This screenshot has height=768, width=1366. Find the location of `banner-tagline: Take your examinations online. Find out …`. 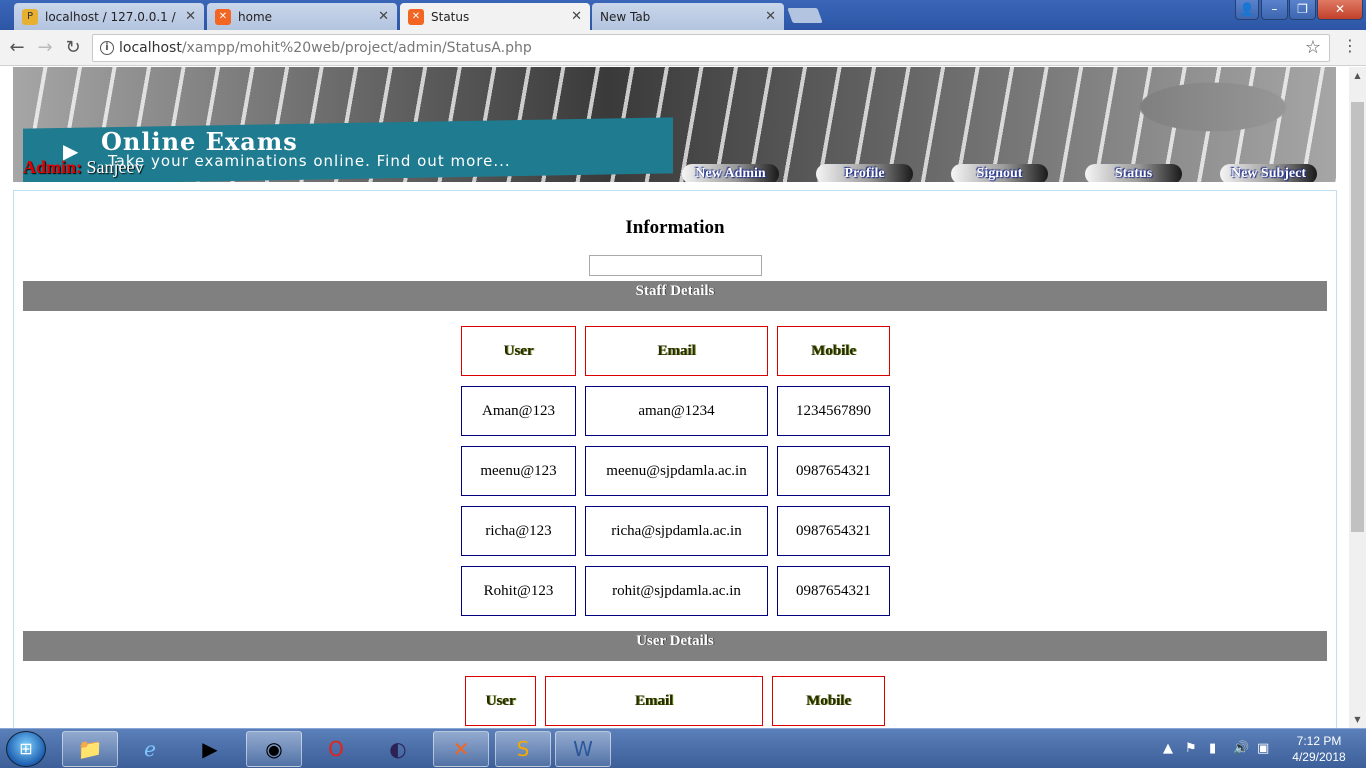

banner-tagline: Take your examinations online. Find out … is located at coordinates (309, 161).